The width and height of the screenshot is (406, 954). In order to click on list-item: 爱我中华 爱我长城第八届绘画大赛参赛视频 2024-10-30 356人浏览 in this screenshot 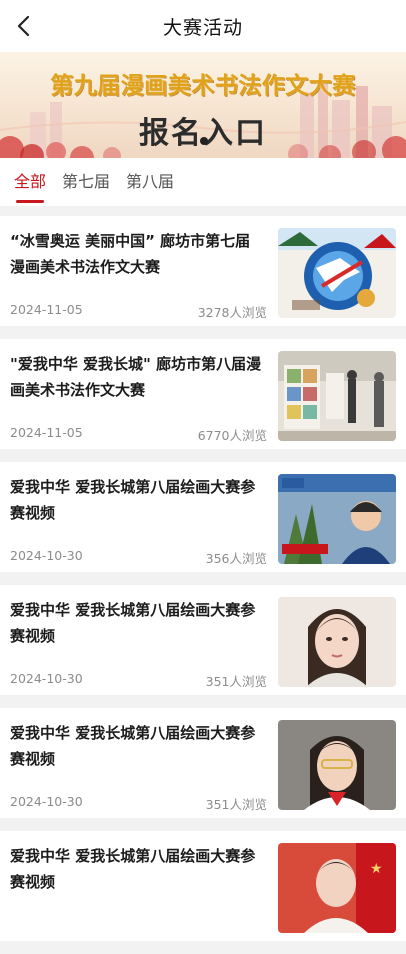, I will do `click(203, 517)`.